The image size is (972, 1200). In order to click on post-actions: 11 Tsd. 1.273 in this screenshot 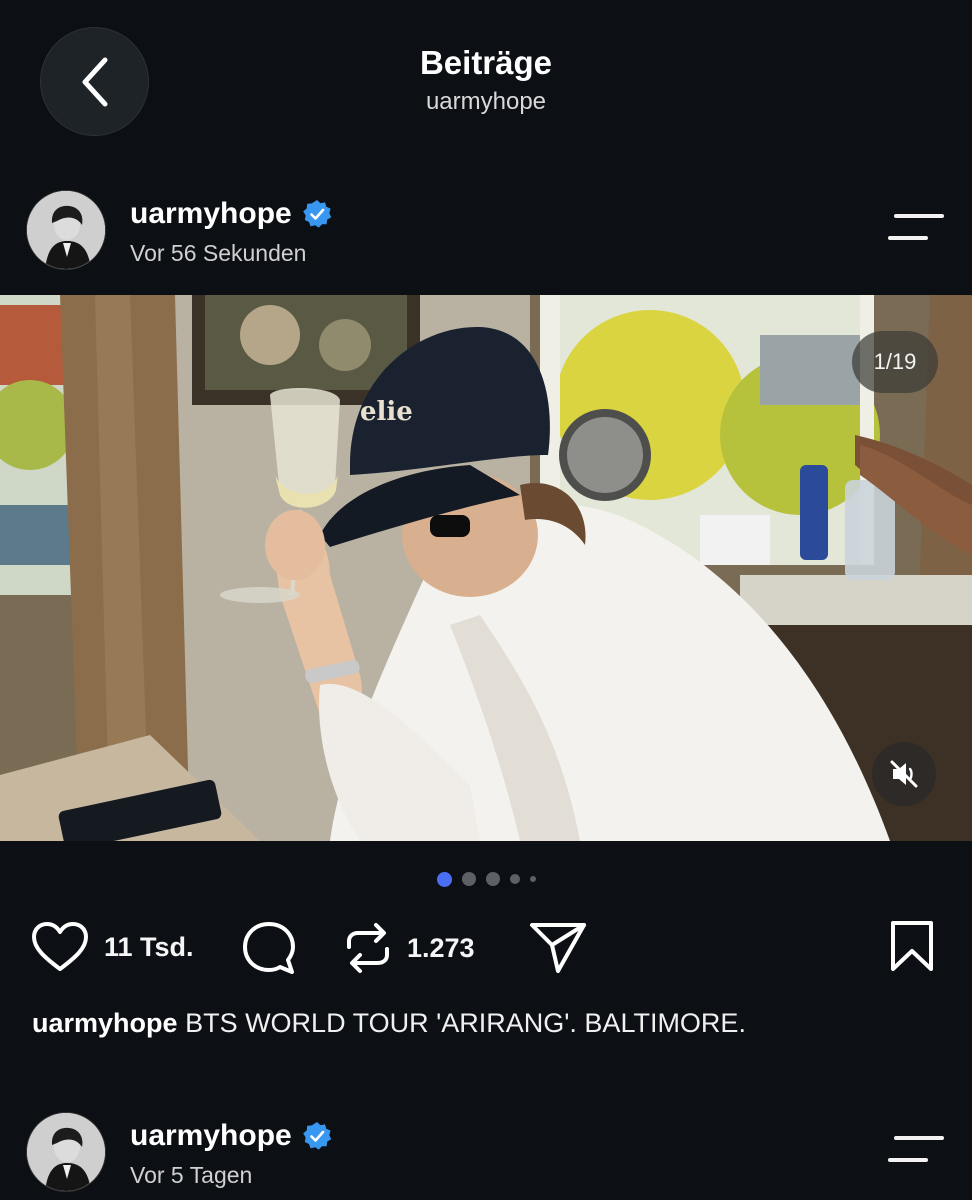, I will do `click(486, 947)`.